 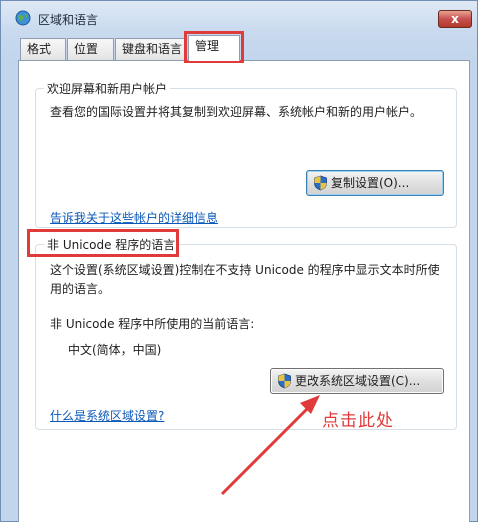 What do you see at coordinates (111, 244) in the screenshot?
I see `group-title: 非 Unicode 程序的语言` at bounding box center [111, 244].